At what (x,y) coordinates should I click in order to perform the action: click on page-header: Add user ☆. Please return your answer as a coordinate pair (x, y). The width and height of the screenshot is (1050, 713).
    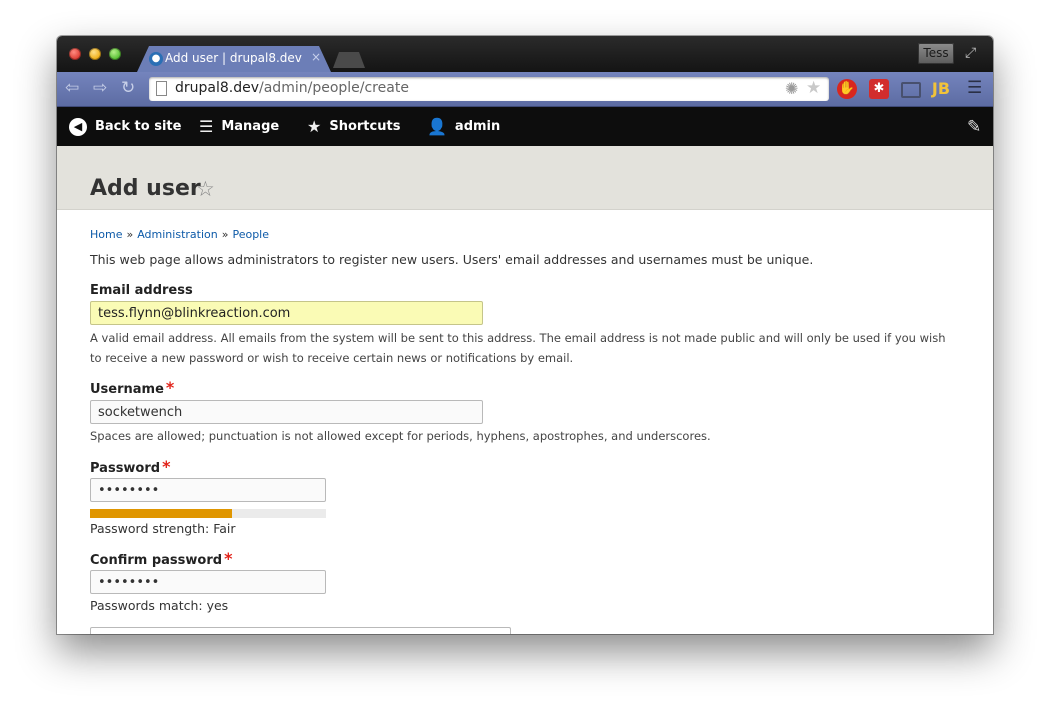
    Looking at the image, I should click on (525, 178).